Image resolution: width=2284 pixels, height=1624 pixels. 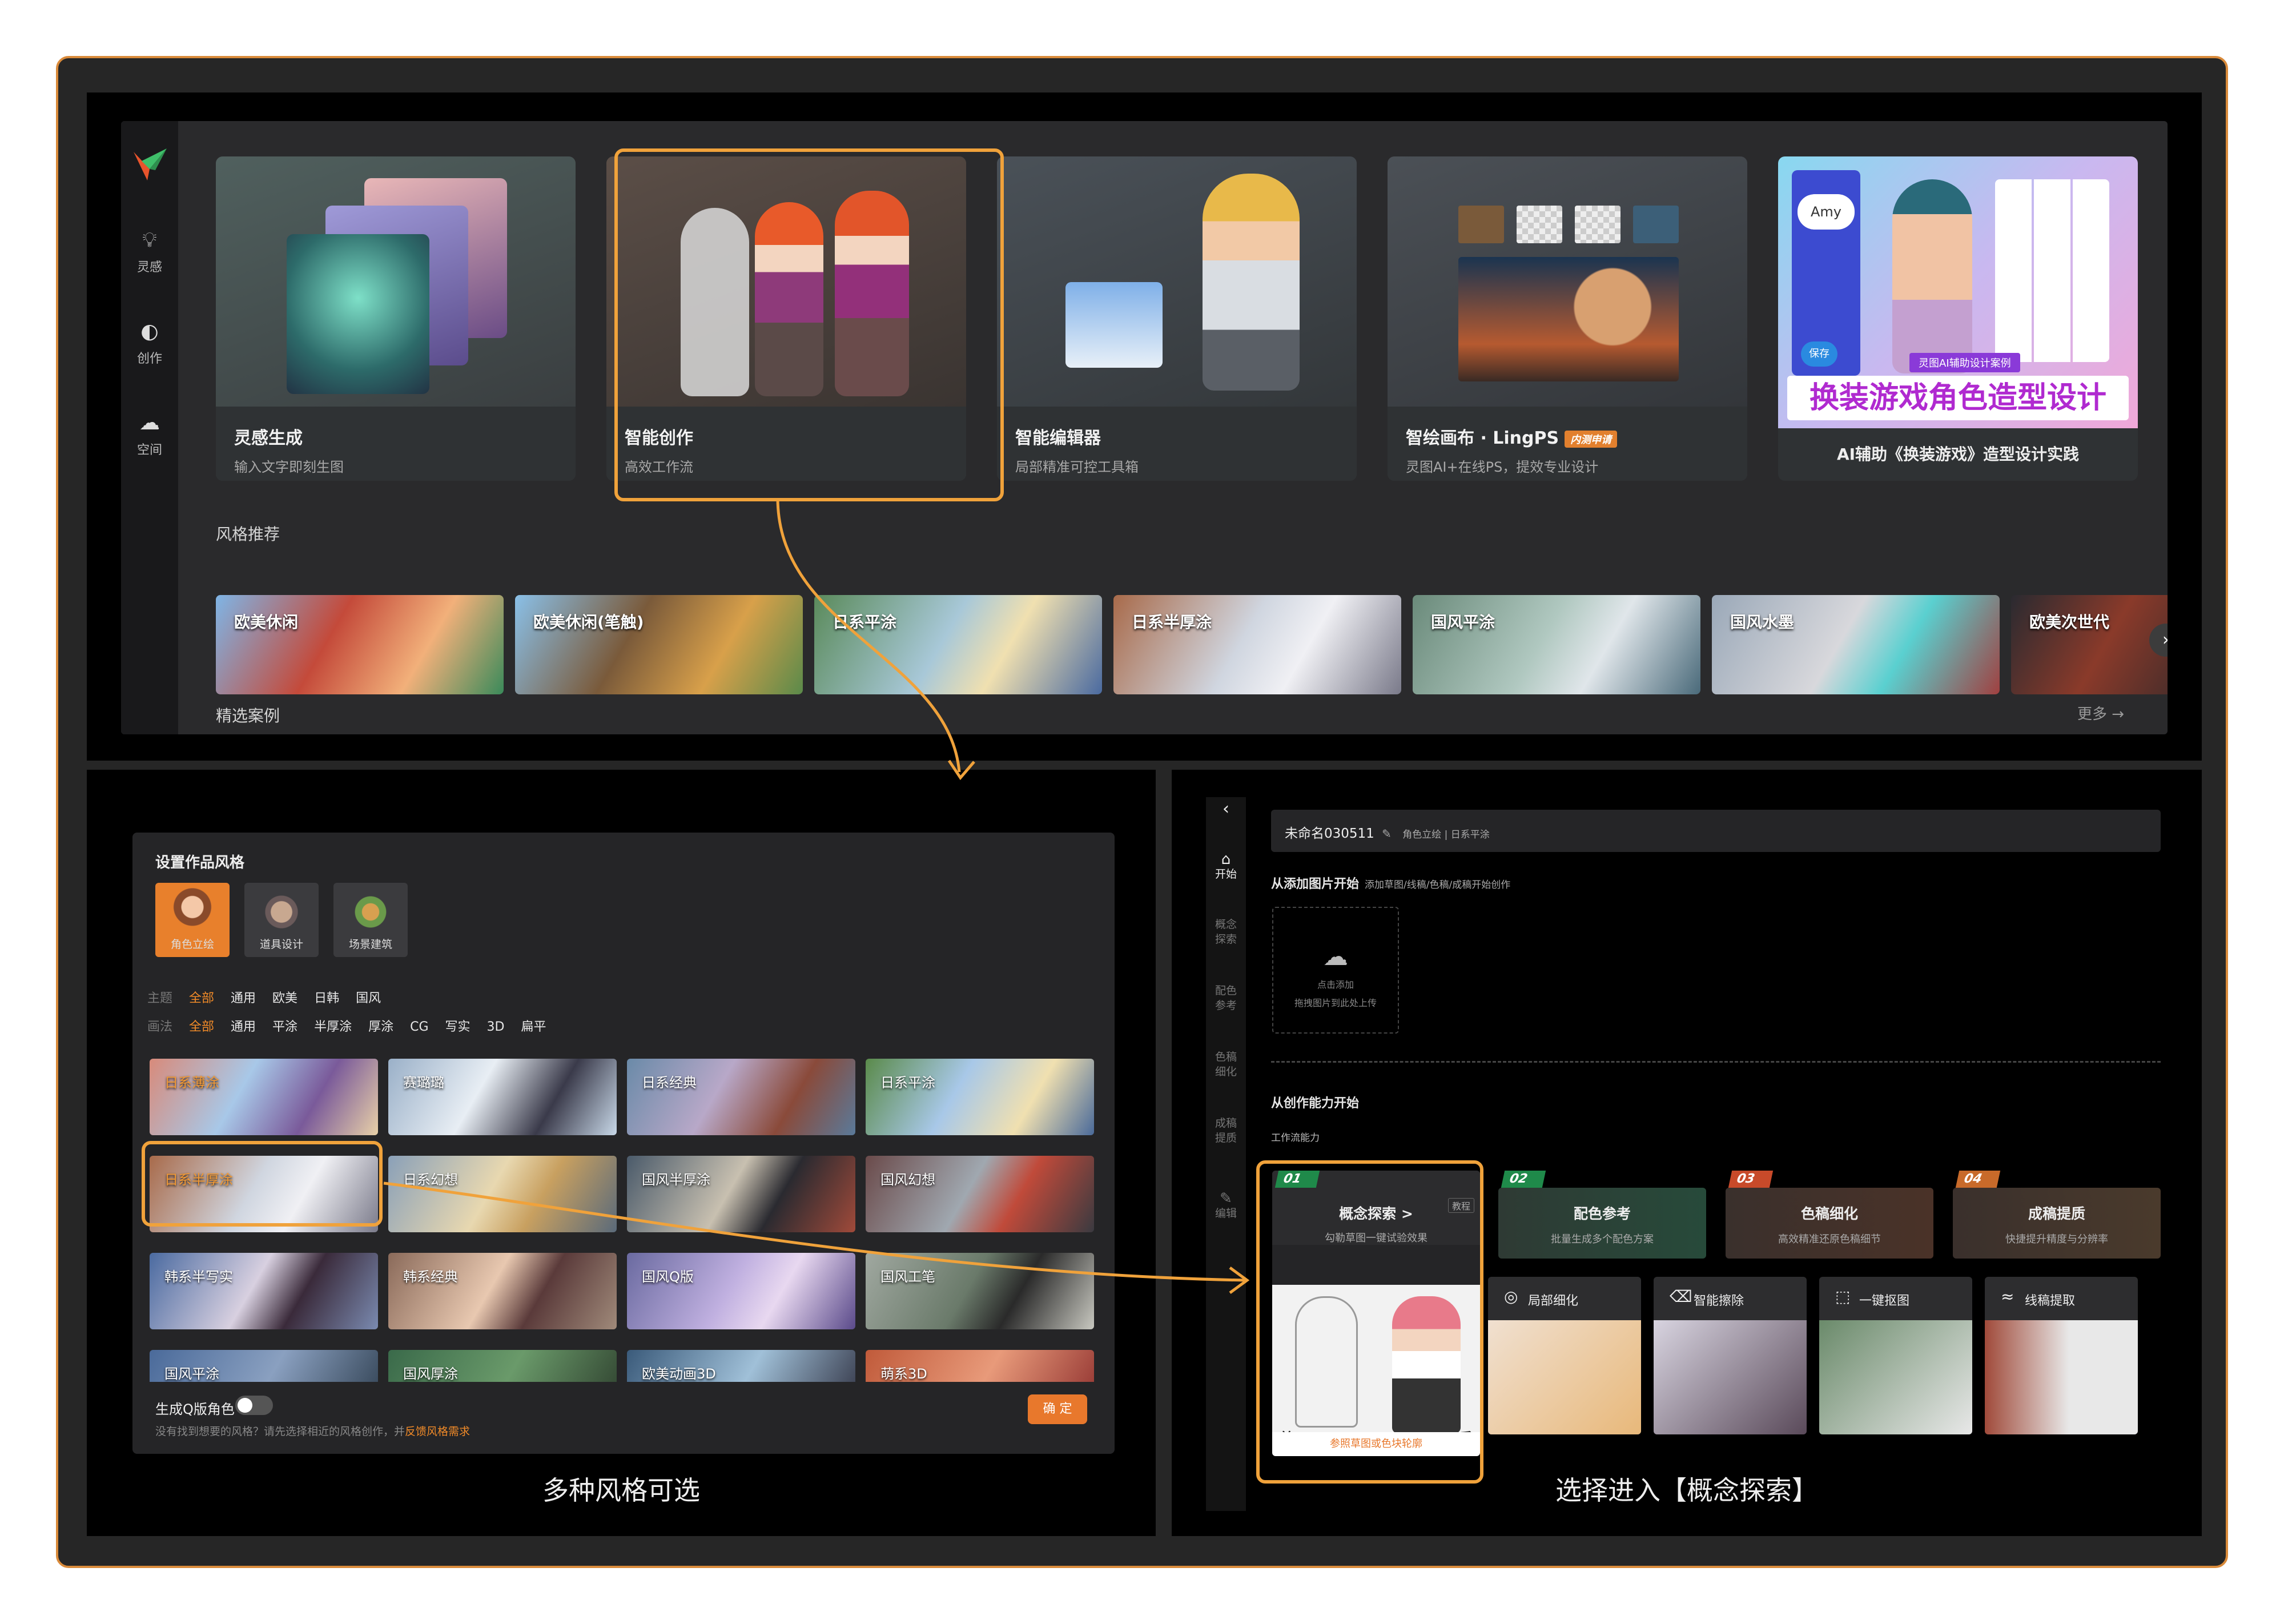 I want to click on filter-chip: 半厚涂, so click(x=333, y=1027).